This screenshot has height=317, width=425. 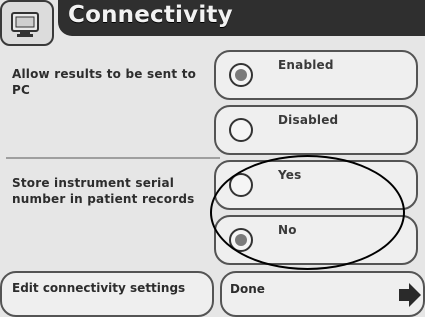 What do you see at coordinates (308, 120) in the screenshot?
I see `disabled-option-label: Disabled` at bounding box center [308, 120].